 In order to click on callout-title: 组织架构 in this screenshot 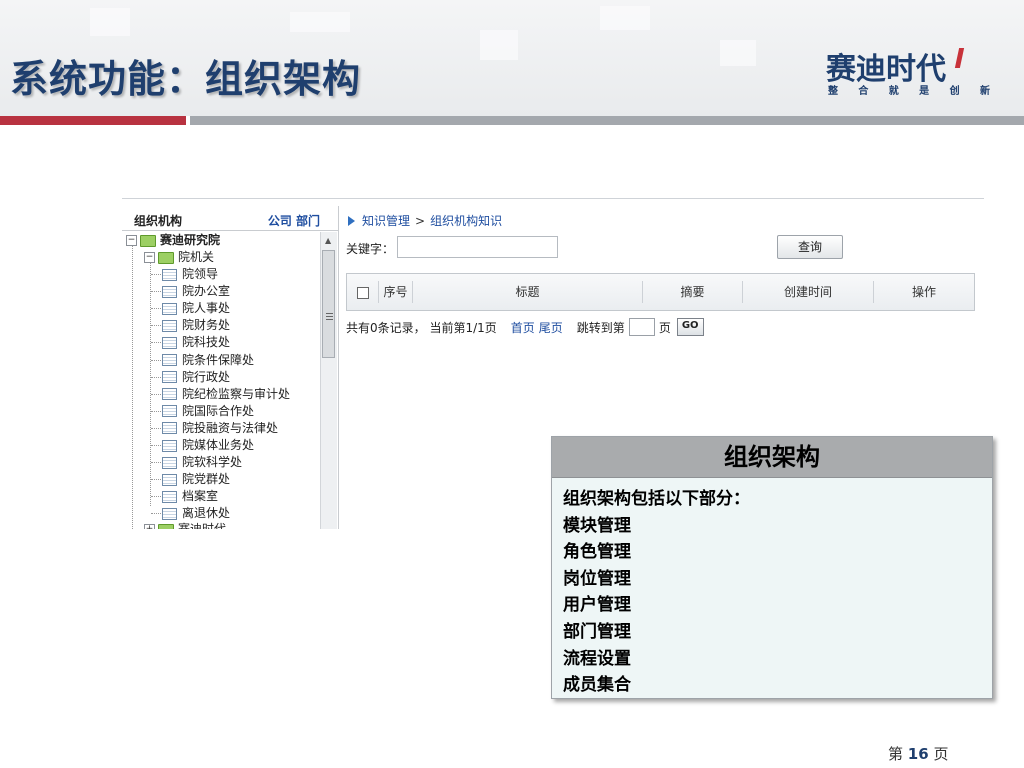, I will do `click(772, 457)`.